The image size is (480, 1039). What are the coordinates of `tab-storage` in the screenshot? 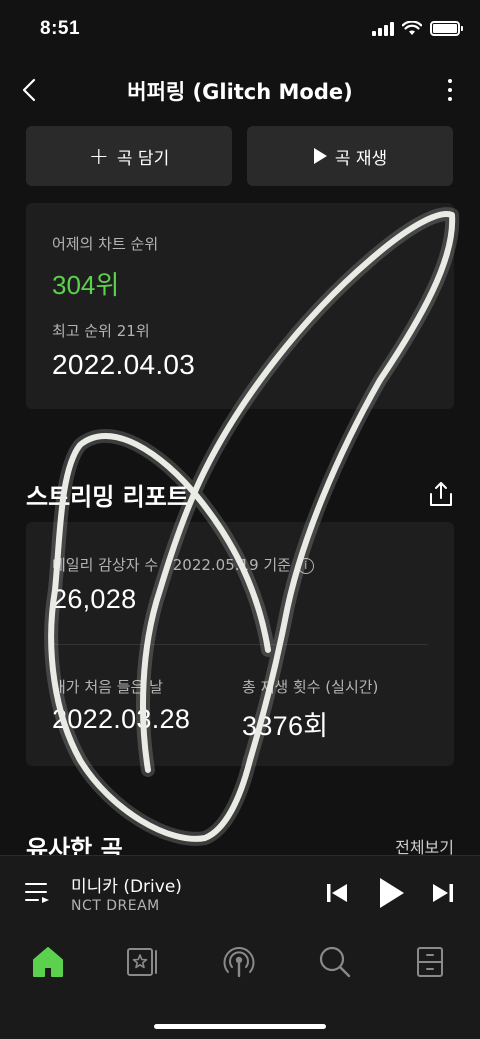 It's located at (430, 962).